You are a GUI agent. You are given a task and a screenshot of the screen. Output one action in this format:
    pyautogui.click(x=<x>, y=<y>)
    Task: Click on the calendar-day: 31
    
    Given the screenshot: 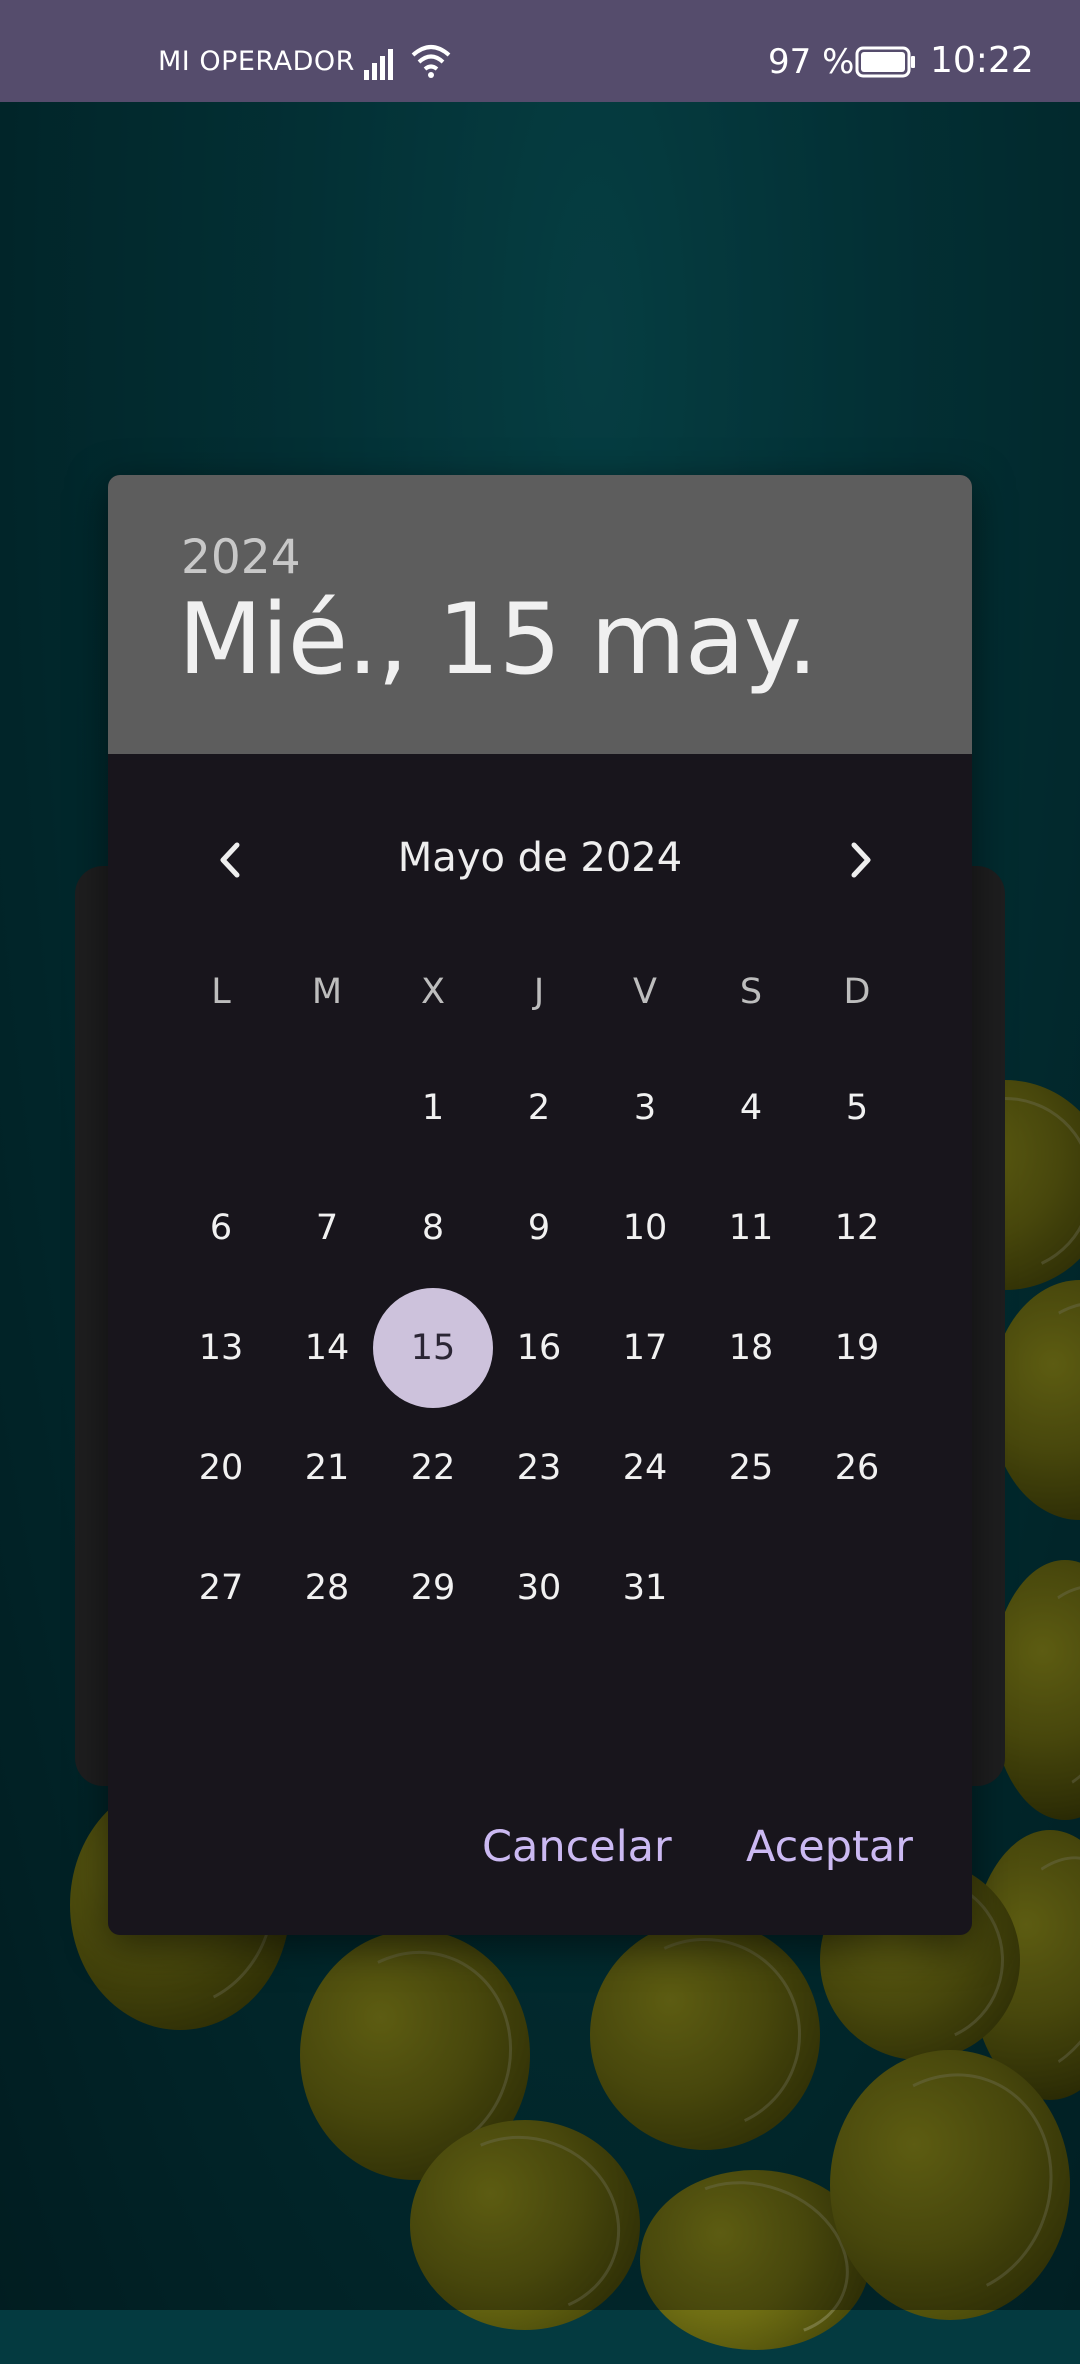 What is the action you would take?
    pyautogui.click(x=645, y=1588)
    